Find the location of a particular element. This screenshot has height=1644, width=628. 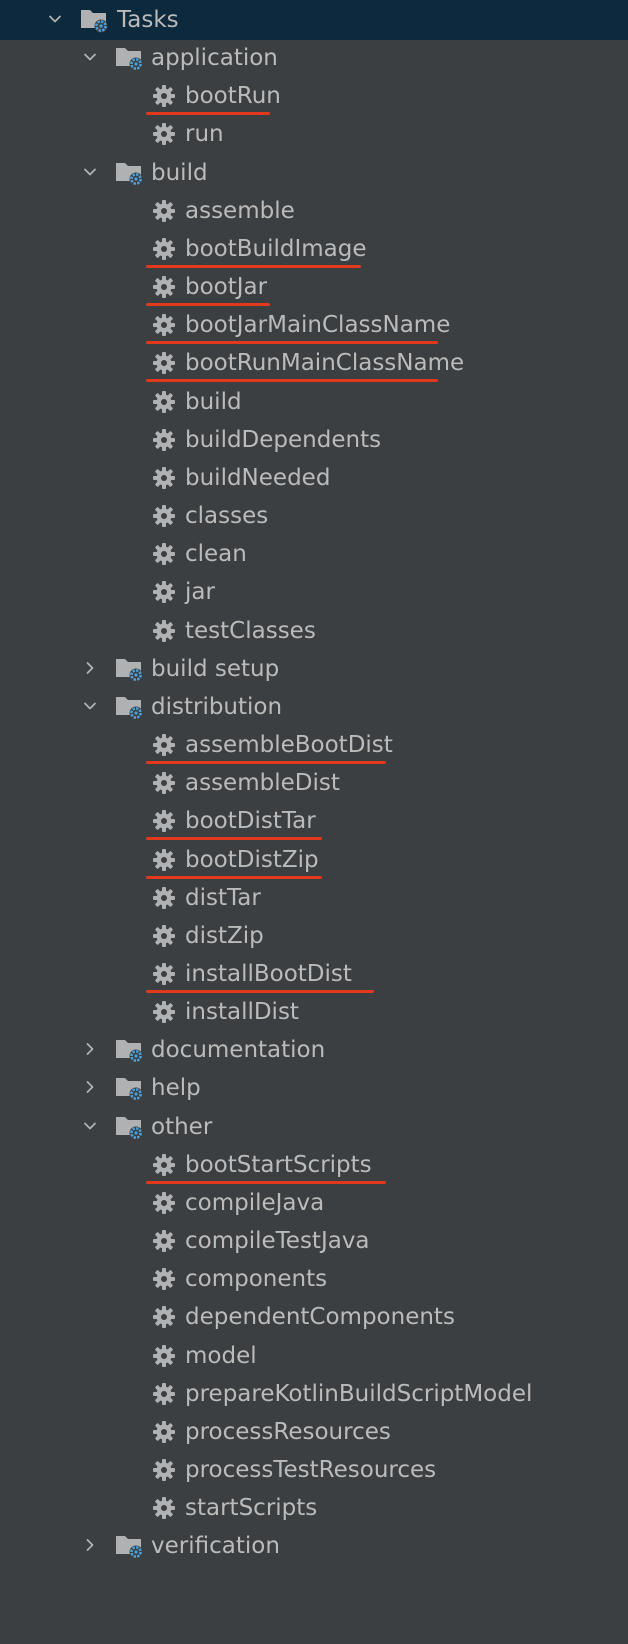

task-item: bootRun is located at coordinates (314, 96).